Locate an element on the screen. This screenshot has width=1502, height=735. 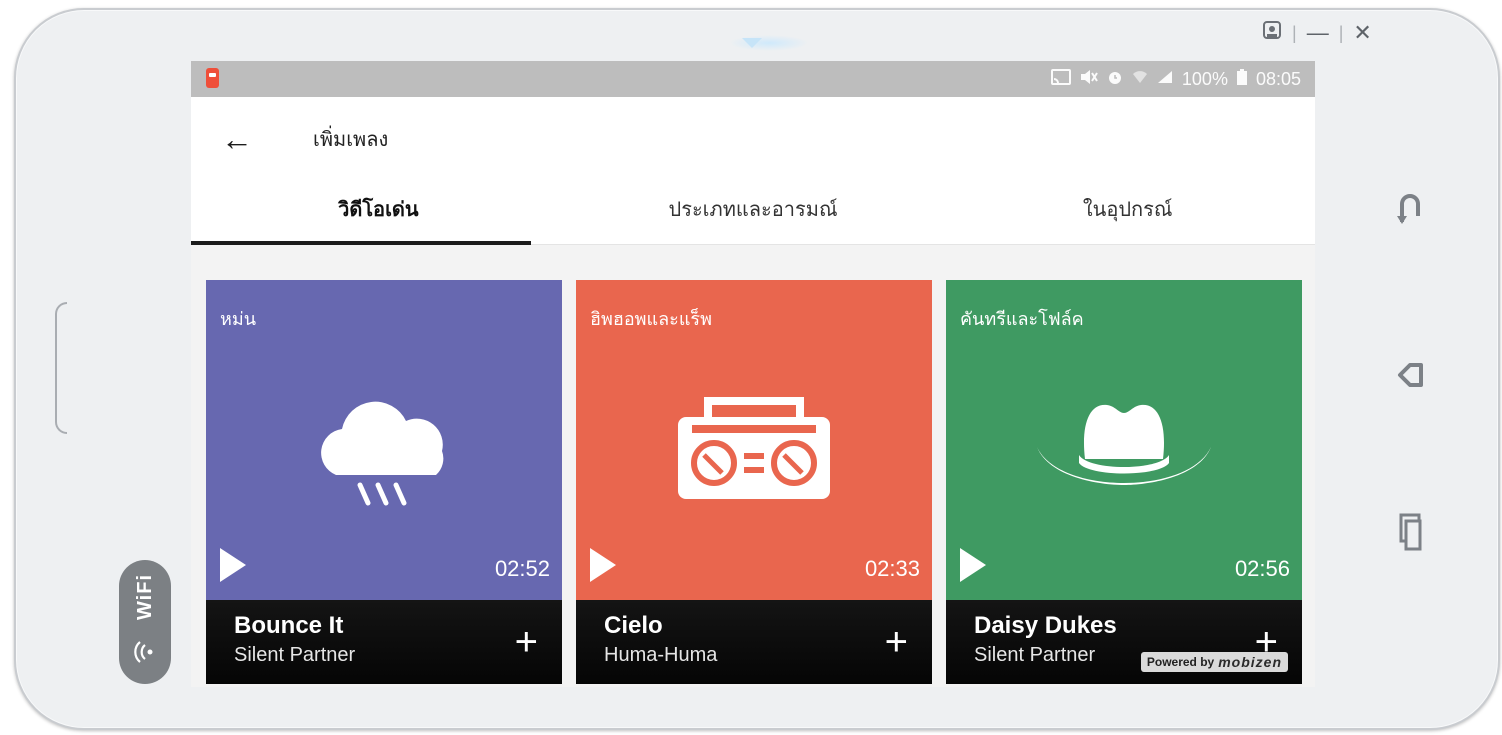
track-title: Bounce It is located at coordinates (289, 625).